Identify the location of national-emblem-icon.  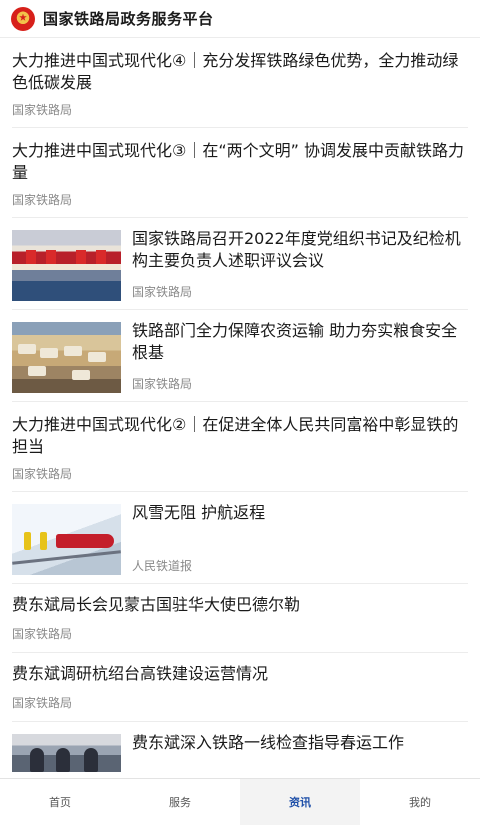
(23, 18).